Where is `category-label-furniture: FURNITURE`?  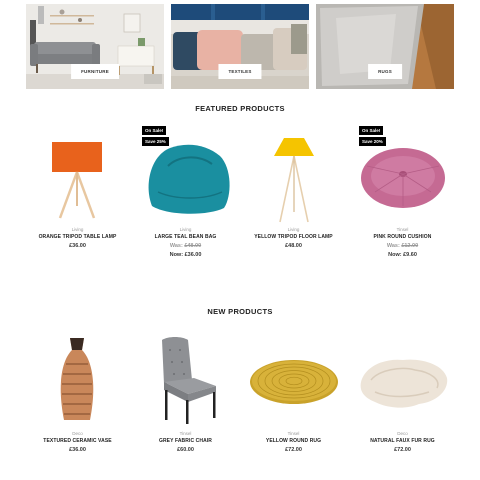
category-label-furniture: FURNITURE is located at coordinates (95, 71).